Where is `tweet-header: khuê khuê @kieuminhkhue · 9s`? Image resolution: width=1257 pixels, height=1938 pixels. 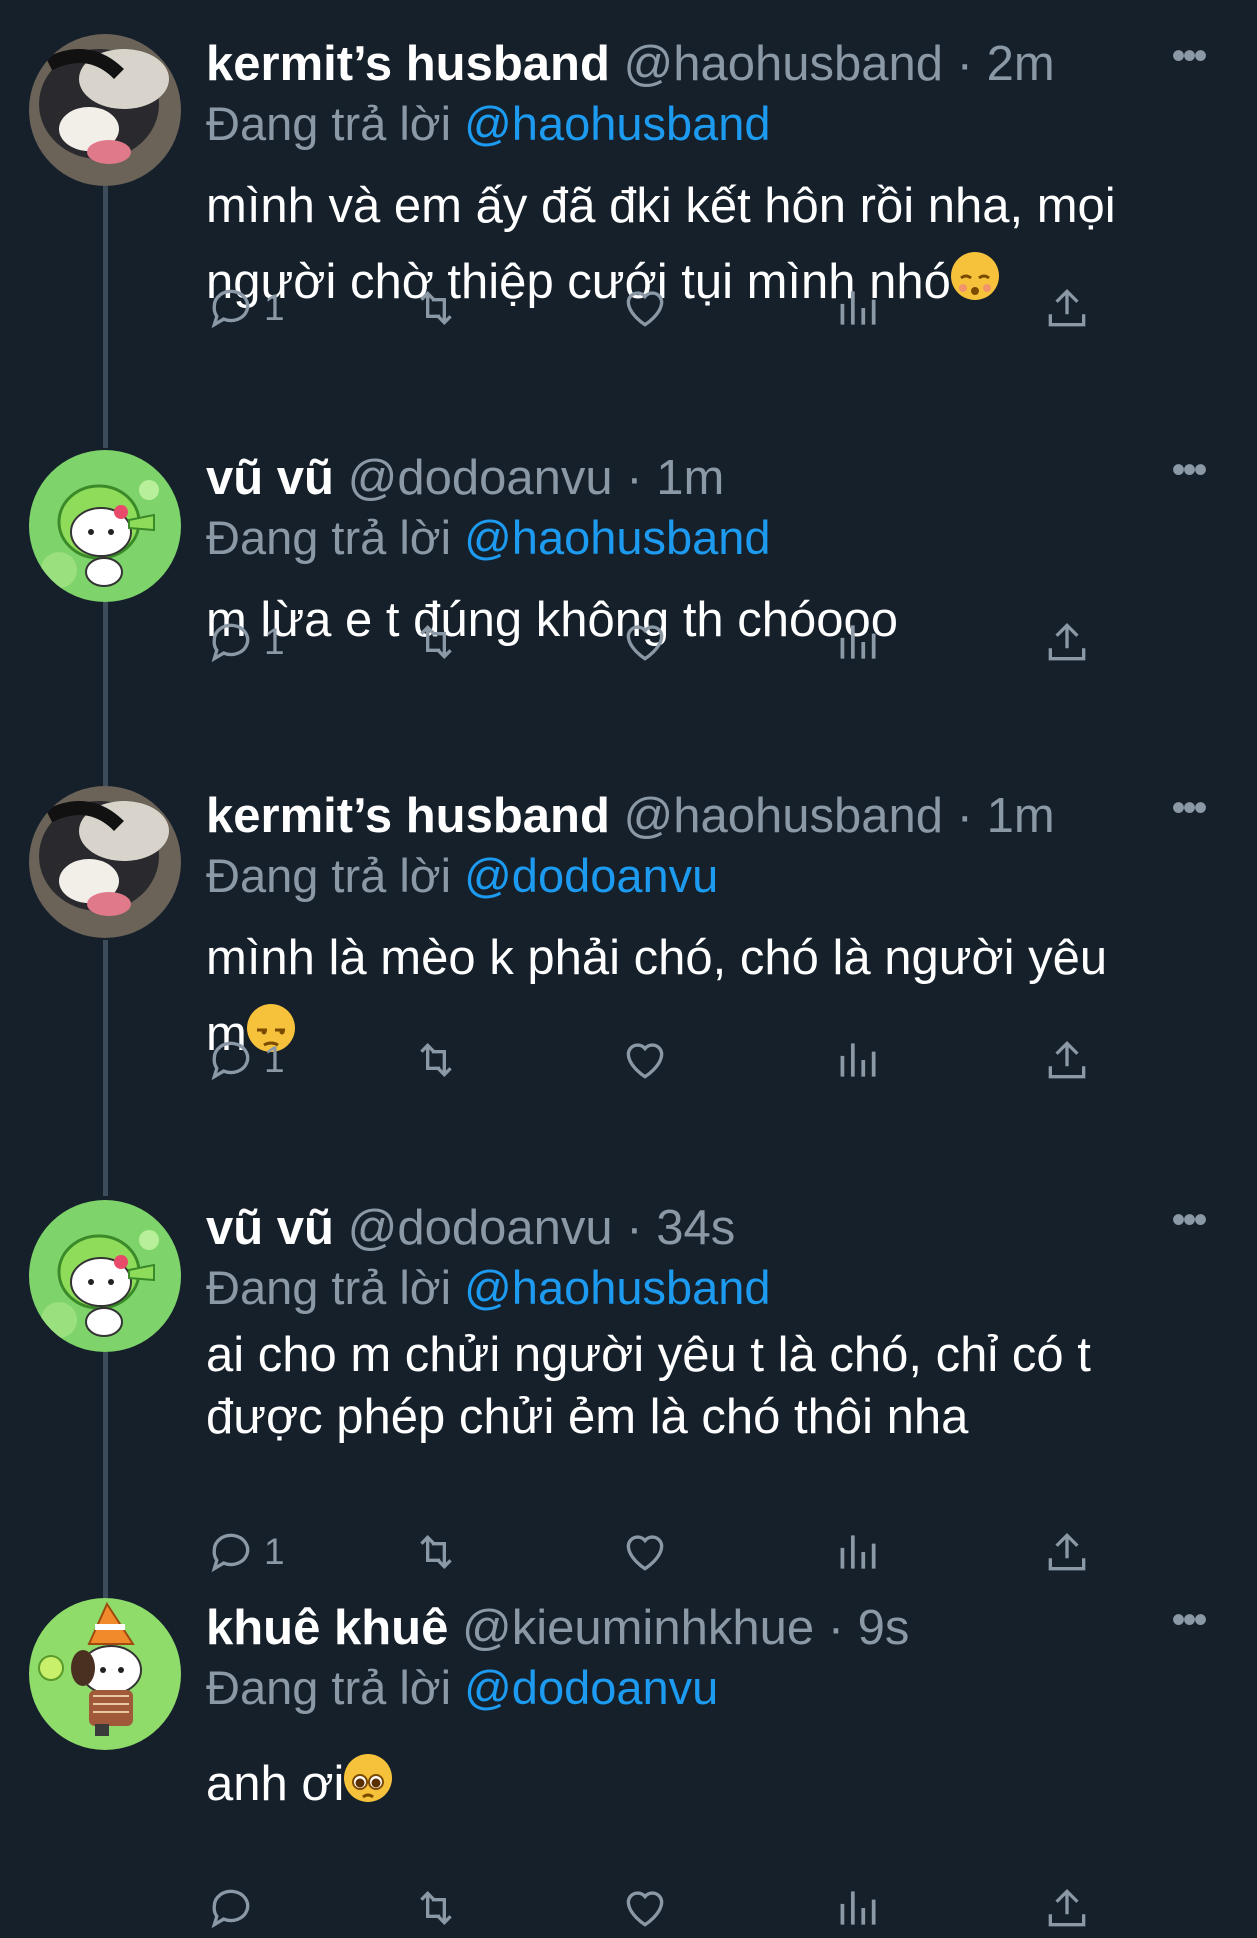
tweet-header: khuê khuê @kieuminhkhue · 9s is located at coordinates (557, 1628).